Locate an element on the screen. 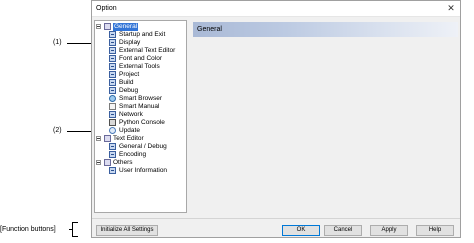 This screenshot has width=474, height=243. tree-item-label: Smart Browser is located at coordinates (140, 98).